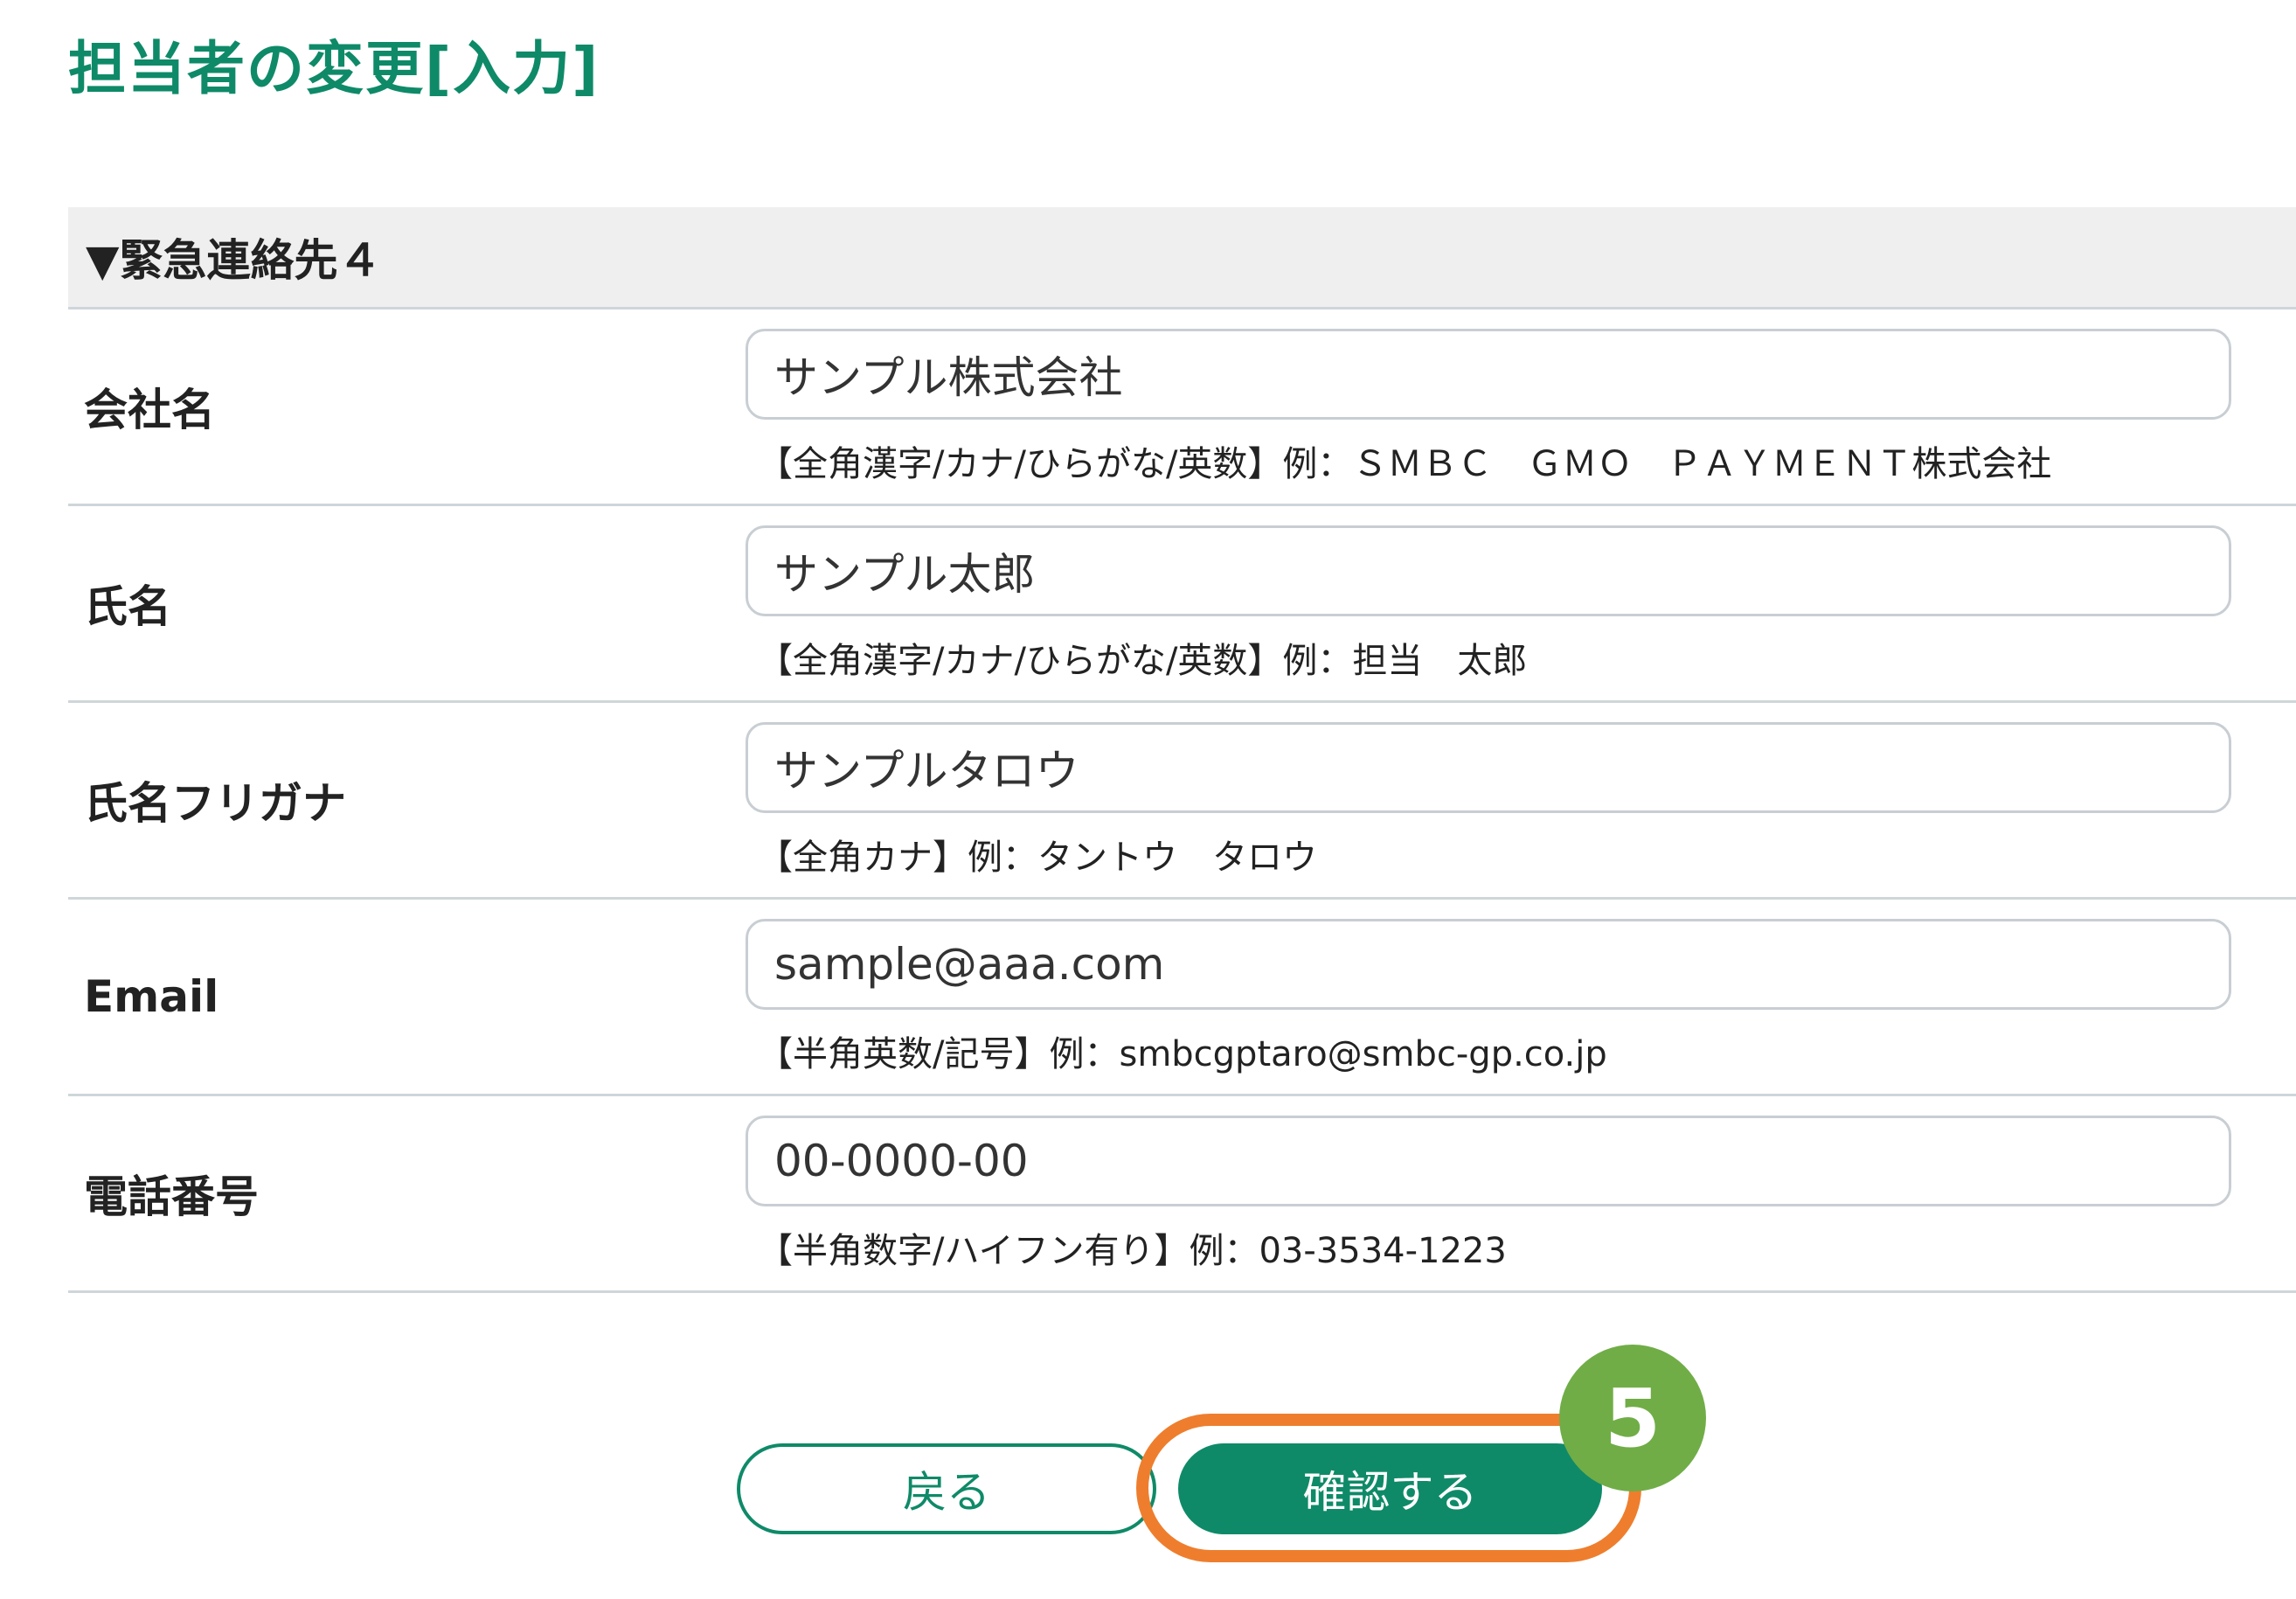 The height and width of the screenshot is (1599, 2296). I want to click on form-row-name: 氏名 【全角漢字/カナ/ひらがな/英数】例：担当 太郎, so click(1182, 604).